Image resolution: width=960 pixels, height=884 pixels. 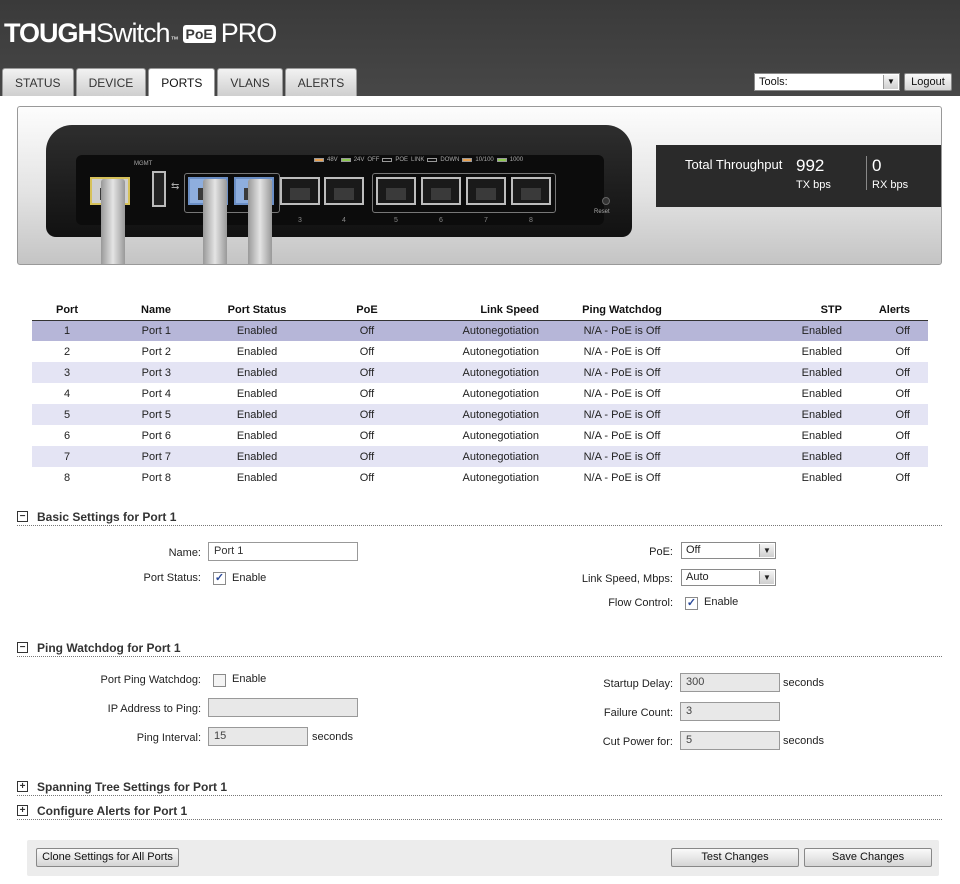 I want to click on port-number-8: 8, so click(x=531, y=220).